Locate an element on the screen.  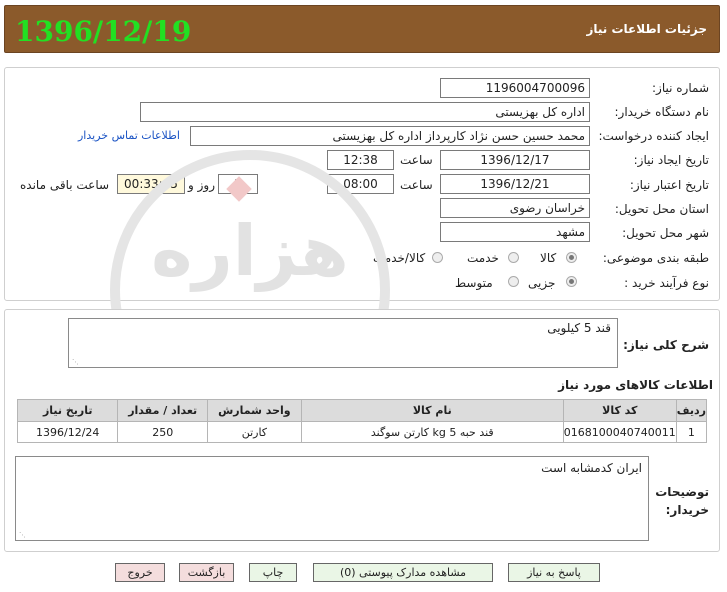
validity-time-label: ساعت is located at coordinates (416, 185).